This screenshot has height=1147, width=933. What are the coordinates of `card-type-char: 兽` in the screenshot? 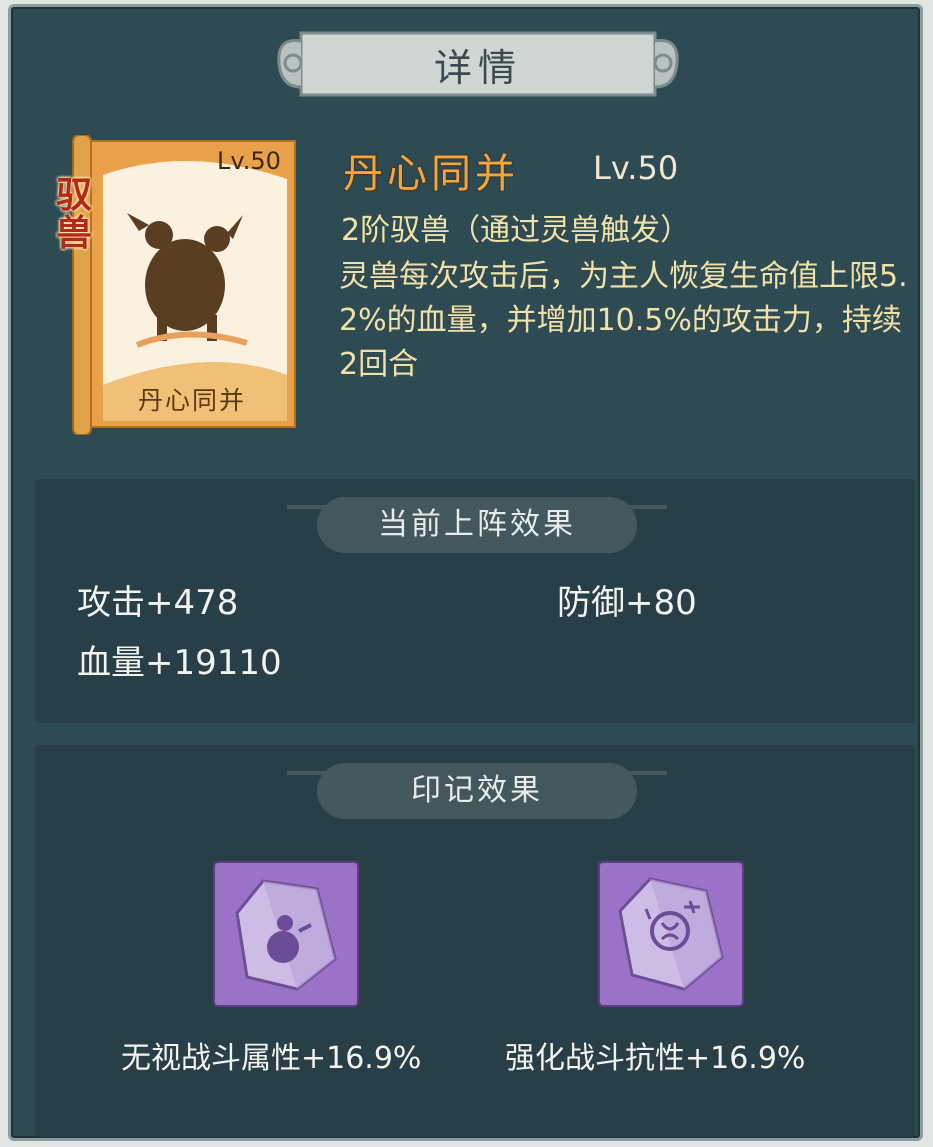 It's located at (73, 233).